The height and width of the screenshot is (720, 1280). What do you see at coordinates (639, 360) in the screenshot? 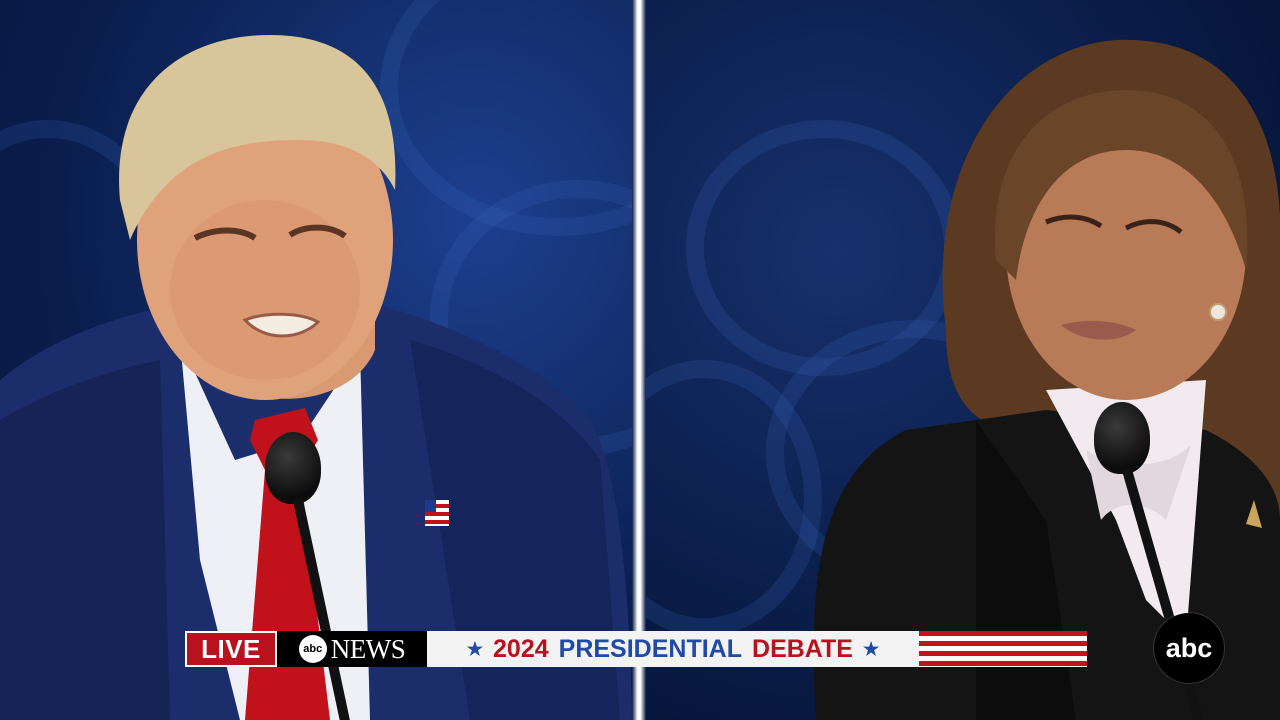
I see `split-screen-divider` at bounding box center [639, 360].